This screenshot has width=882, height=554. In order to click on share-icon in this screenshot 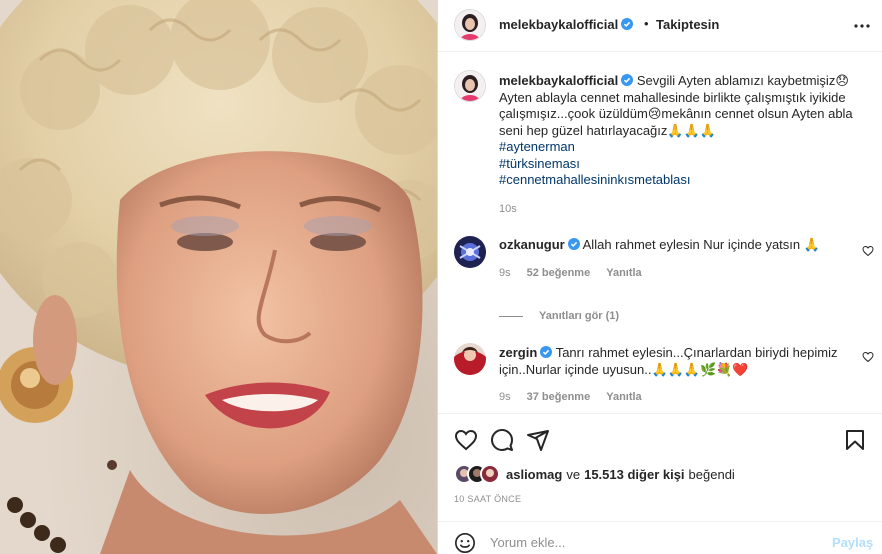, I will do `click(538, 440)`.